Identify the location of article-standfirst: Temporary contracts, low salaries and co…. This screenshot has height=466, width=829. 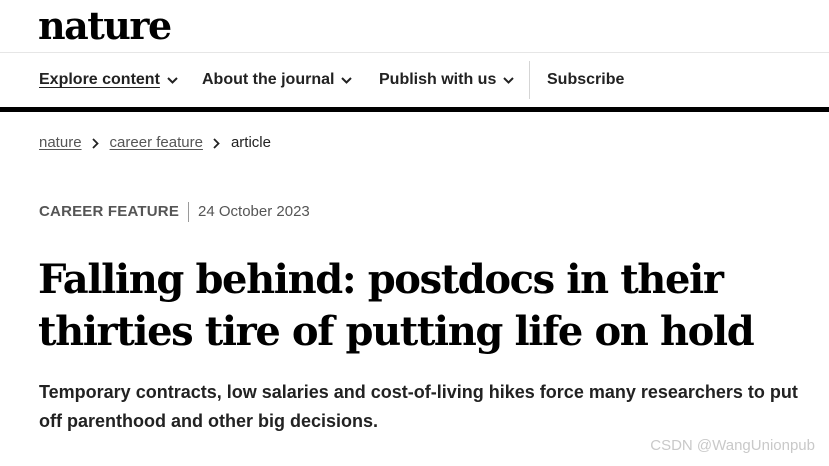
(418, 406).